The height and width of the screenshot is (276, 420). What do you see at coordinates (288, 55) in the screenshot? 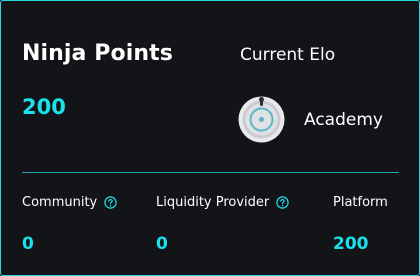
I see `current-elo-label: Current Elo` at bounding box center [288, 55].